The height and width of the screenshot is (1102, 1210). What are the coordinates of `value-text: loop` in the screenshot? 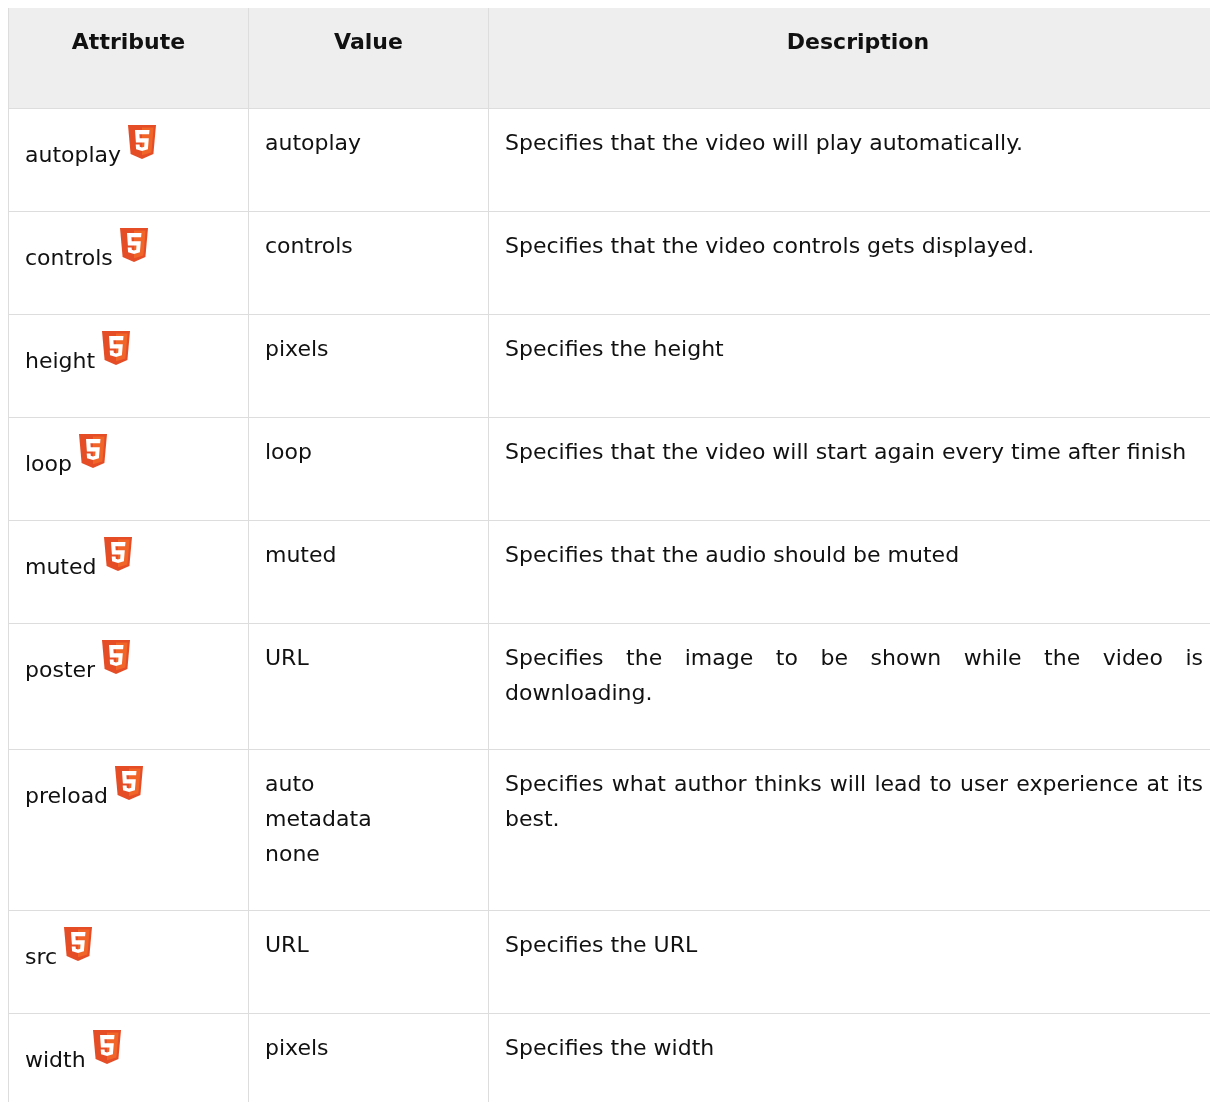 It's located at (289, 451).